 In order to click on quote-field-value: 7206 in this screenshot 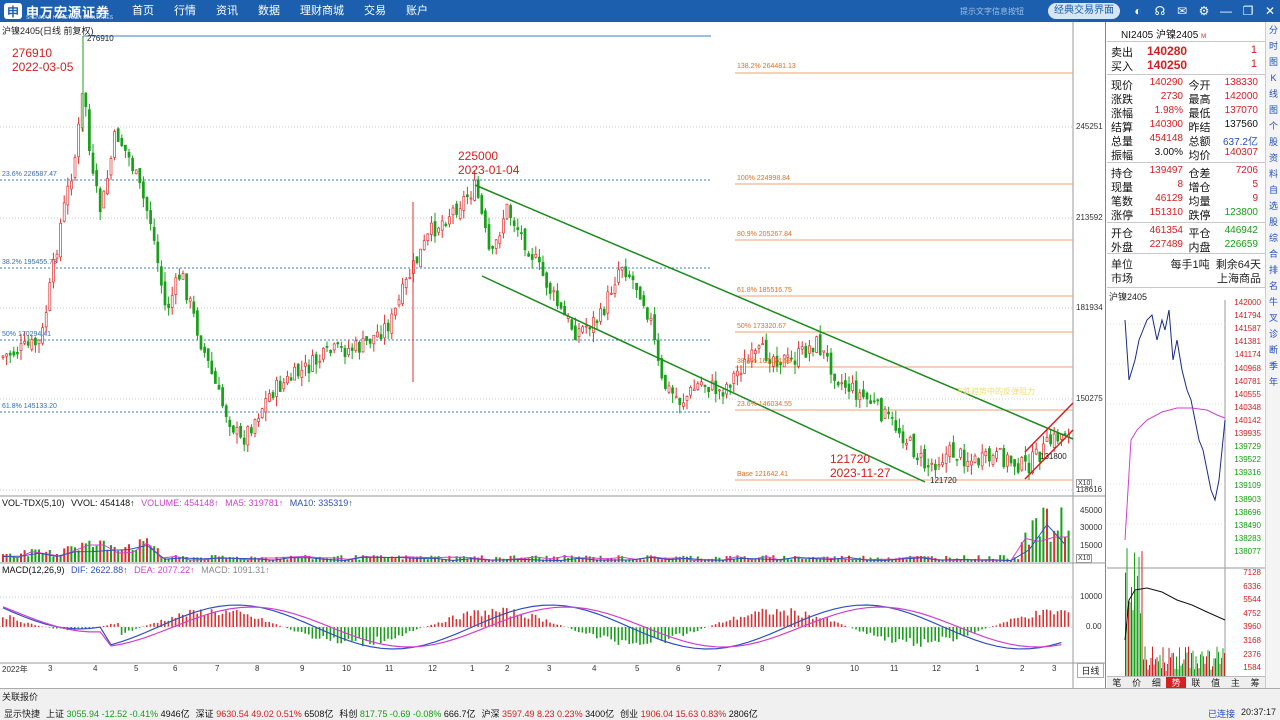, I will do `click(1246, 170)`.